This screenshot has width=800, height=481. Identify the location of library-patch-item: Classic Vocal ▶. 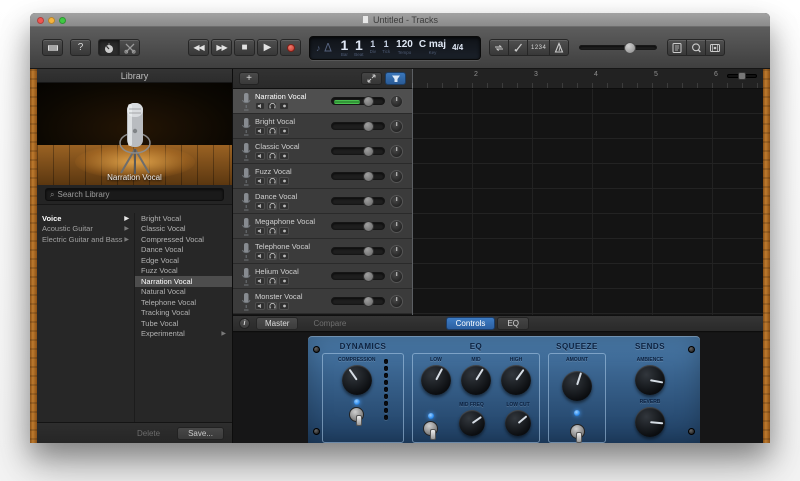
(183, 229).